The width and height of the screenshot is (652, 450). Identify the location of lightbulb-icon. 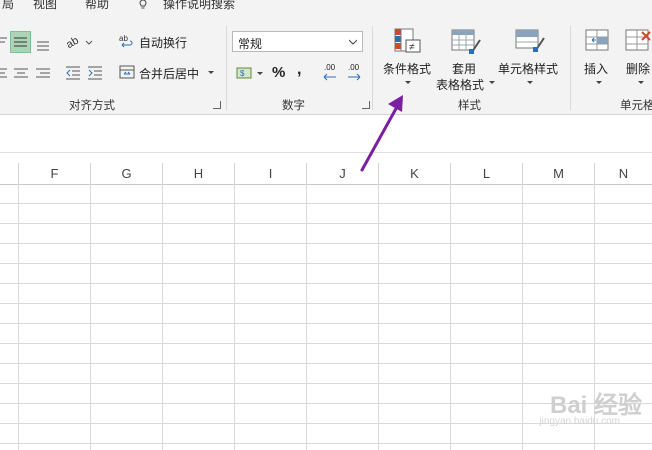
(143, 6).